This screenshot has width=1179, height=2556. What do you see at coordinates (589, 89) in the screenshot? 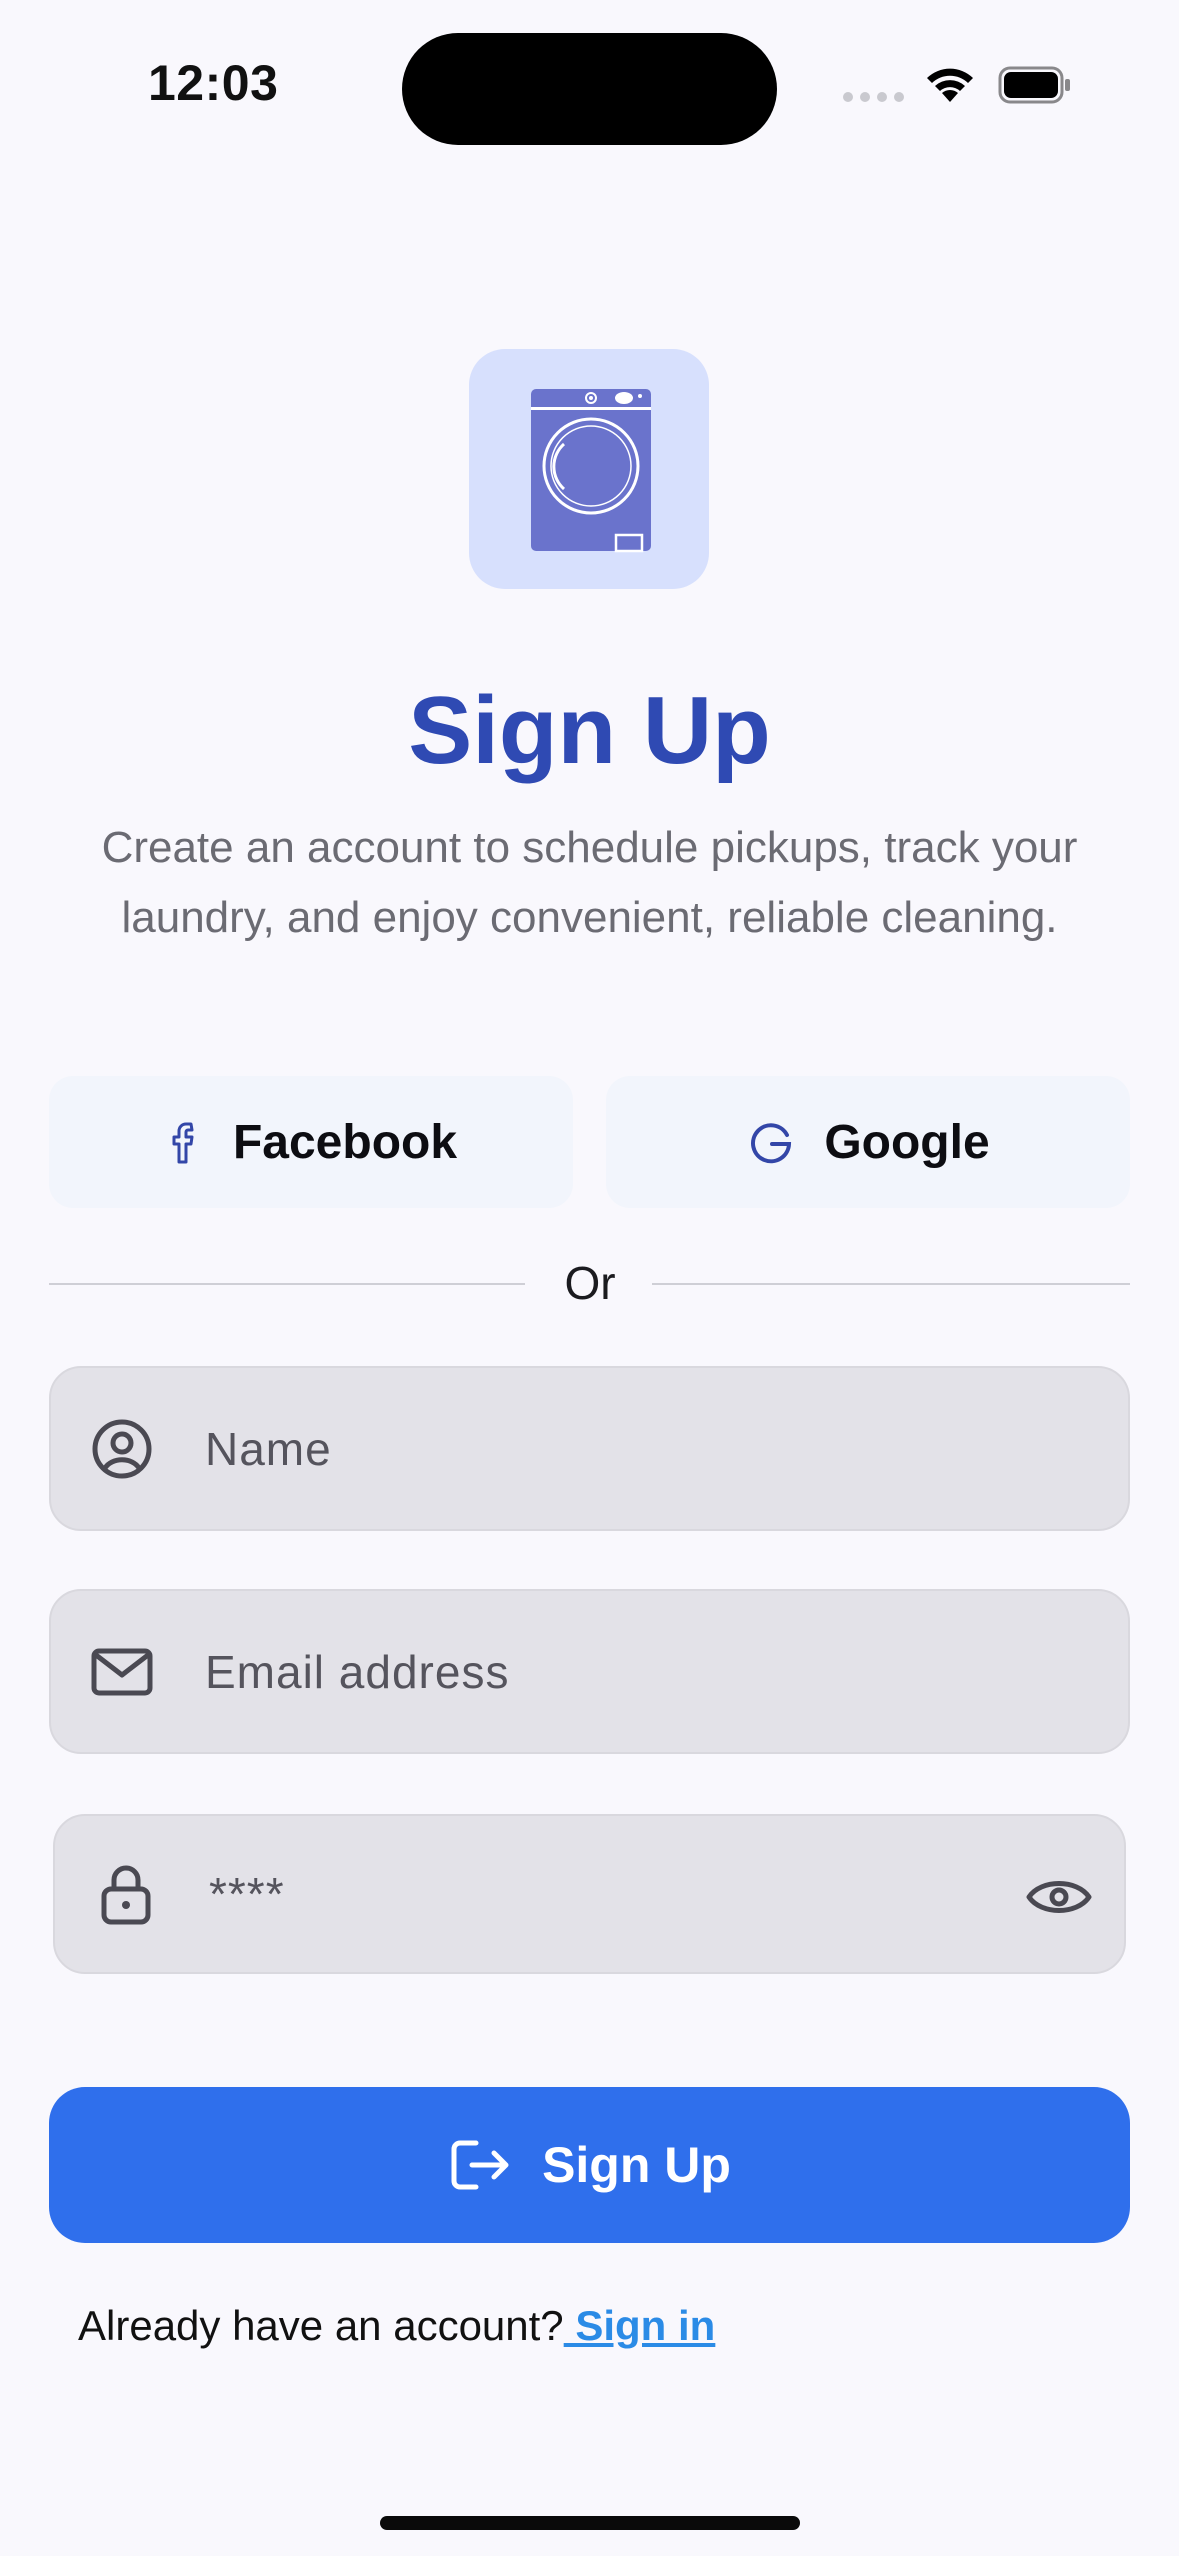
I see `dynamic-island` at bounding box center [589, 89].